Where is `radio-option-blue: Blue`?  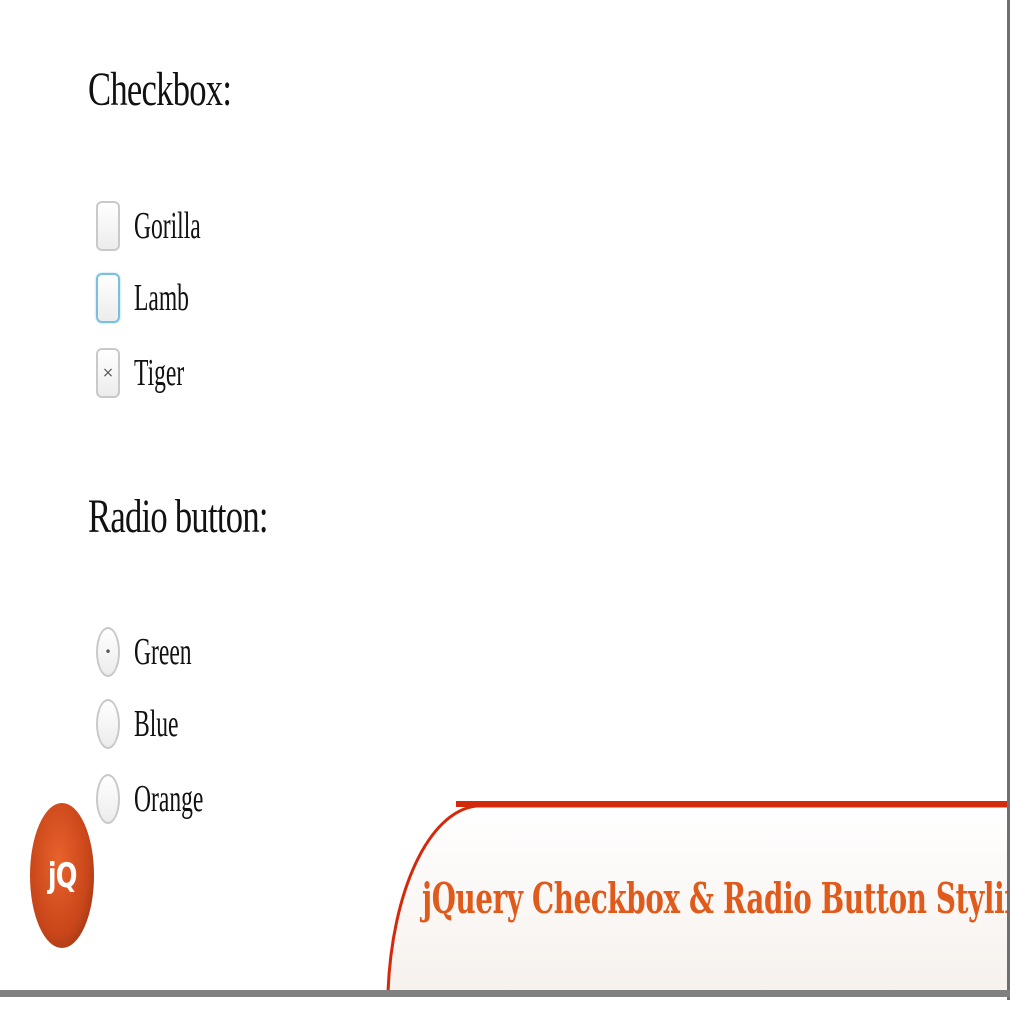
radio-option-blue: Blue is located at coordinates (151, 724).